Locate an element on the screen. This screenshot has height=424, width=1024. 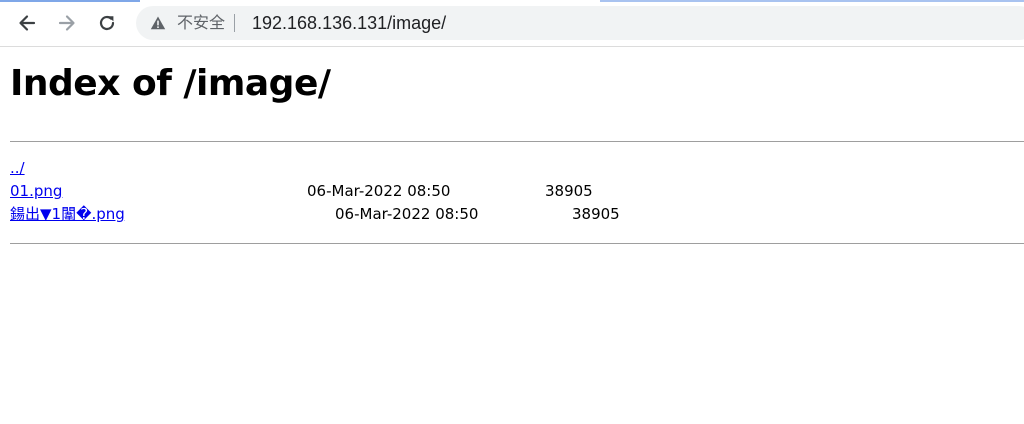
list-item: 01.png 06-Mar-2022 08:50 38905 is located at coordinates (510, 191).